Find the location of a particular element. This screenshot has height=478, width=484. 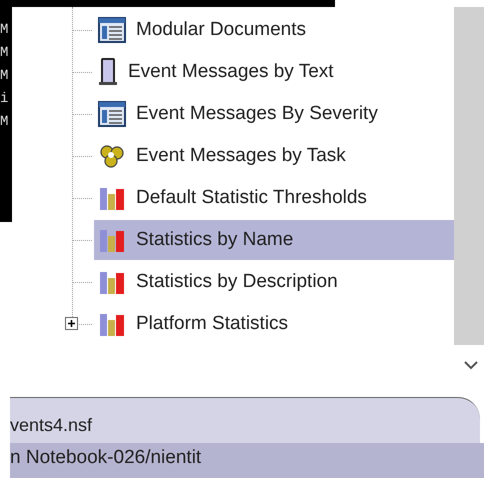

plus-icon is located at coordinates (71, 323).